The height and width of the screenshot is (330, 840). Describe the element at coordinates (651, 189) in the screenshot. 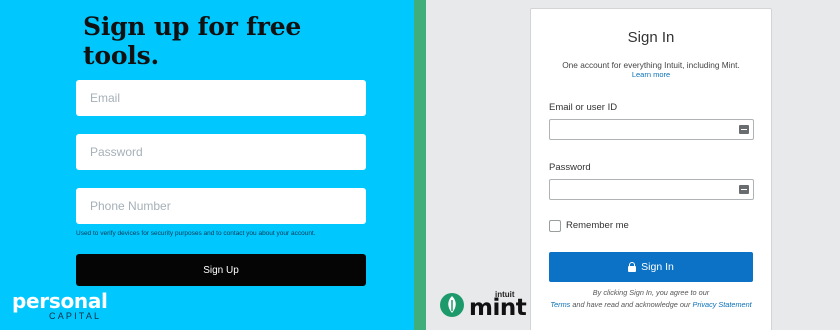

I see `password-field` at that location.